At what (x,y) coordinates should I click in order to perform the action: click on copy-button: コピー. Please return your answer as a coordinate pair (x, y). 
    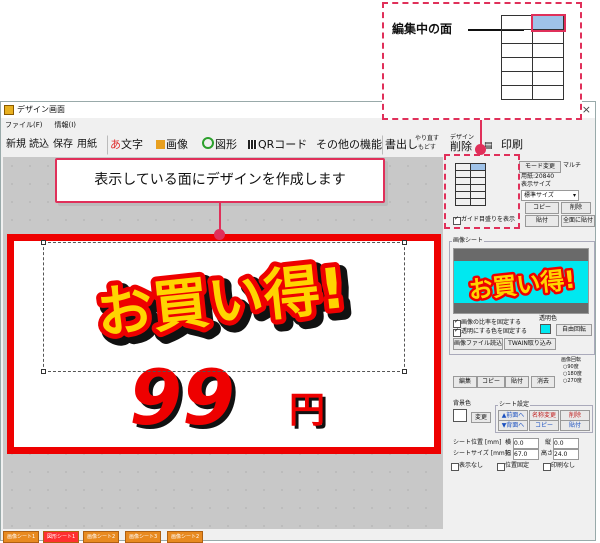
    Looking at the image, I should click on (542, 208).